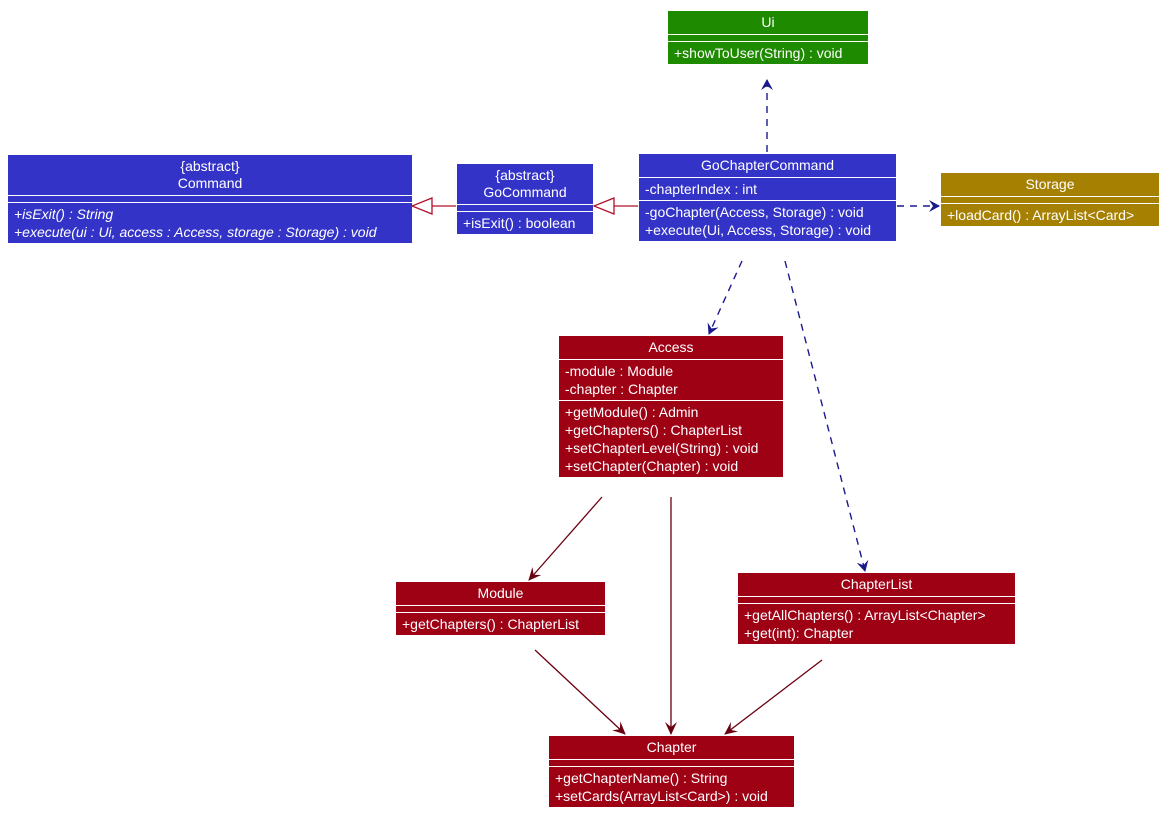  Describe the element at coordinates (661, 796) in the screenshot. I see `method: +setCards(ArrayList<Card>) : void` at that location.